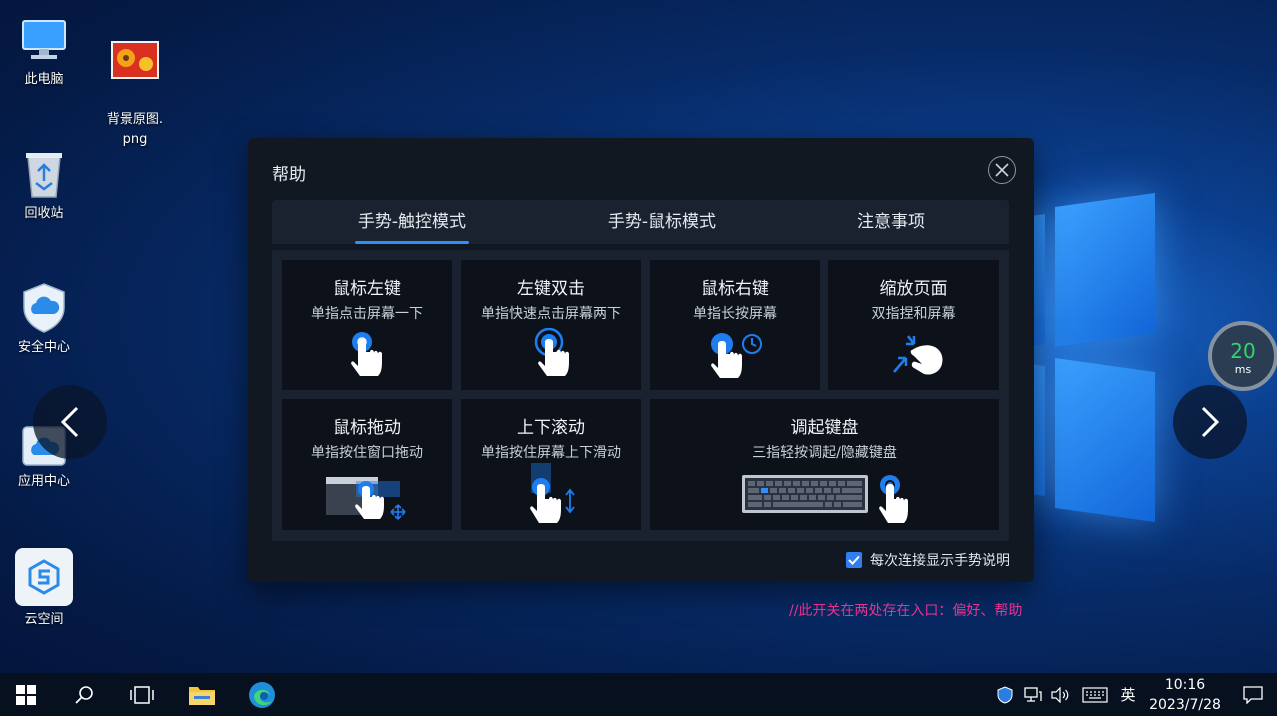  Describe the element at coordinates (551, 453) in the screenshot. I see `gesture-desc: 单指按住屏幕上下滑动` at that location.